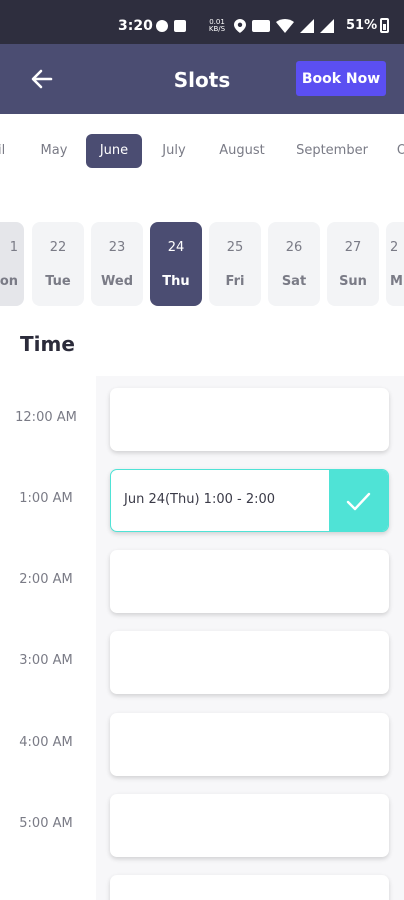 The width and height of the screenshot is (404, 900). I want to click on status-icons: 0.01 KB/S, so click(245, 26).